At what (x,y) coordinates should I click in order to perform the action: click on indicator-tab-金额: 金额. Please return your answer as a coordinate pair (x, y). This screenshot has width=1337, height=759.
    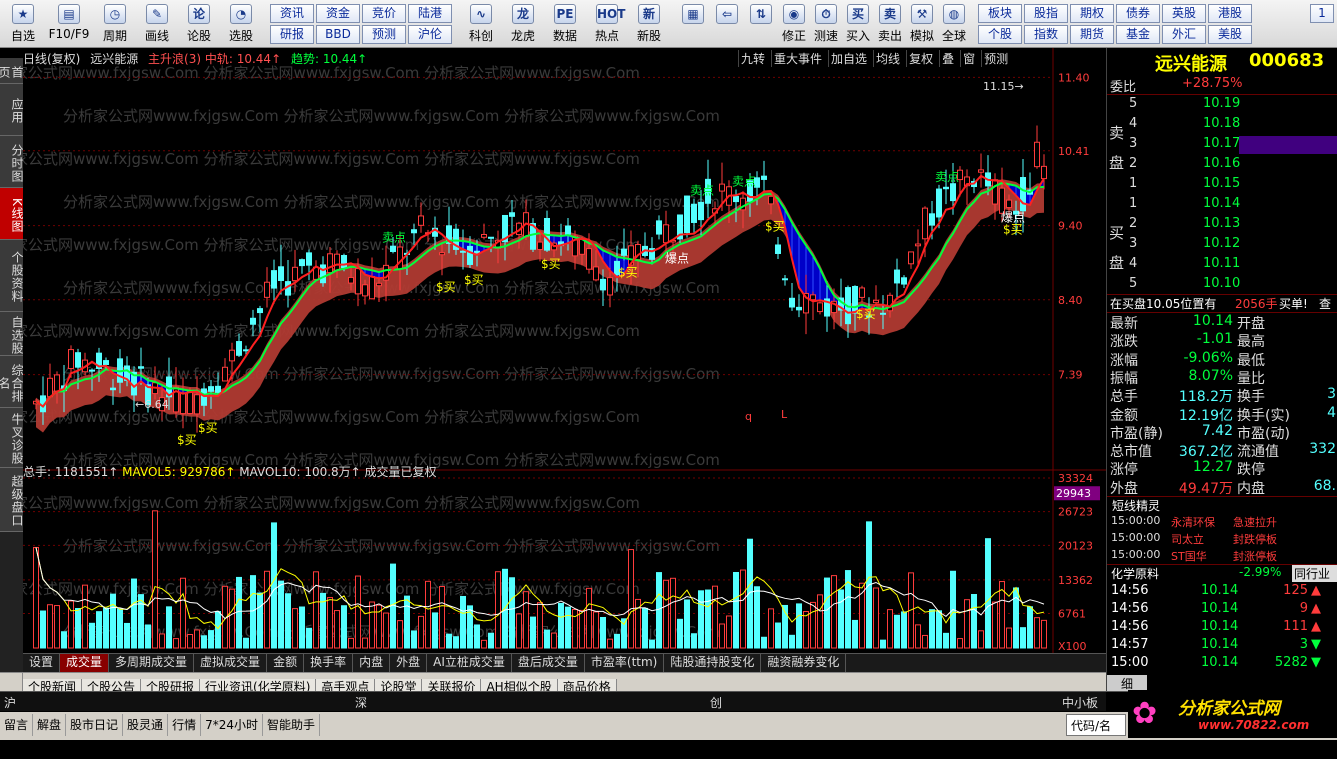
    Looking at the image, I should click on (286, 663).